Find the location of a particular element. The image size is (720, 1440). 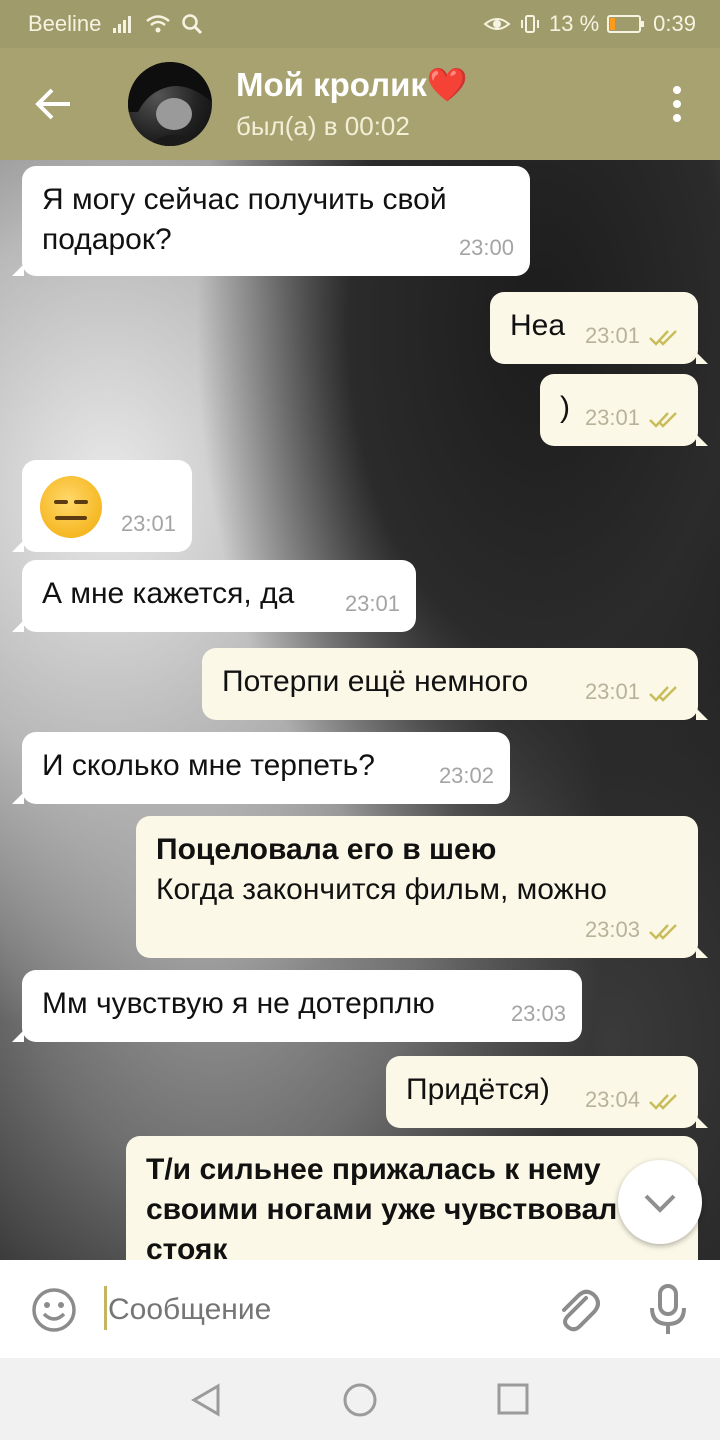

status-bar: Beeline 13 % 0:39 is located at coordinates (360, 24).